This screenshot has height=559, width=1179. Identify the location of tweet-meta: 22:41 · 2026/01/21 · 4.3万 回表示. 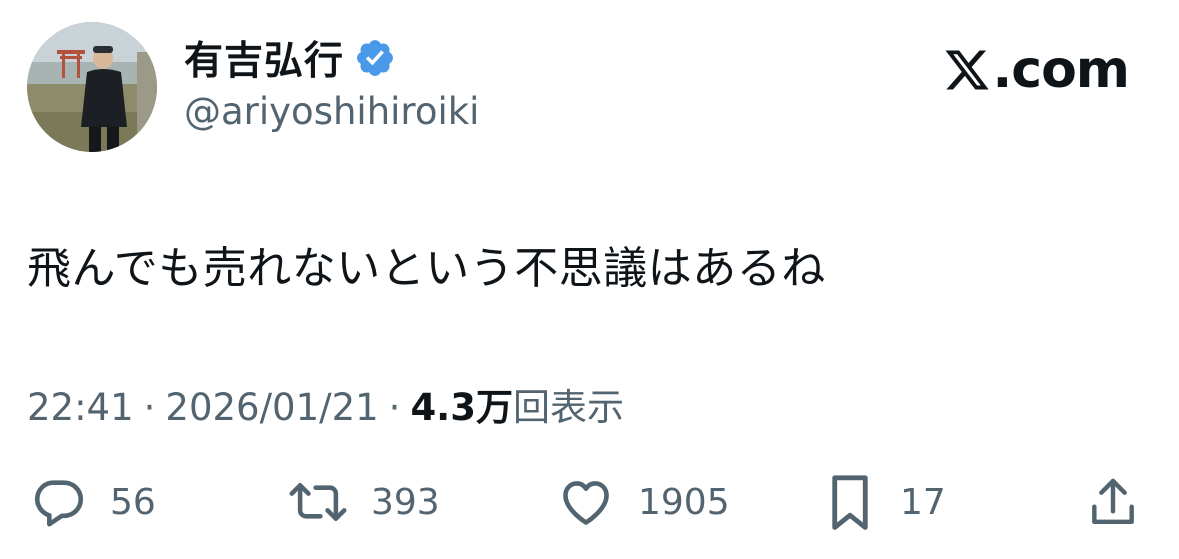
(325, 404).